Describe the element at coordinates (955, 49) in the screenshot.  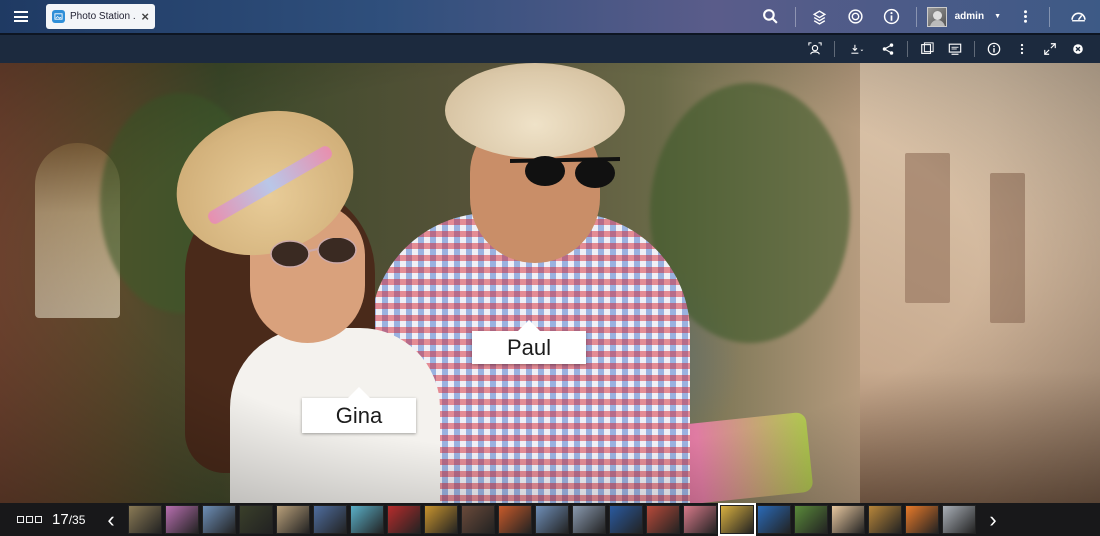
I see `cast-icon` at that location.